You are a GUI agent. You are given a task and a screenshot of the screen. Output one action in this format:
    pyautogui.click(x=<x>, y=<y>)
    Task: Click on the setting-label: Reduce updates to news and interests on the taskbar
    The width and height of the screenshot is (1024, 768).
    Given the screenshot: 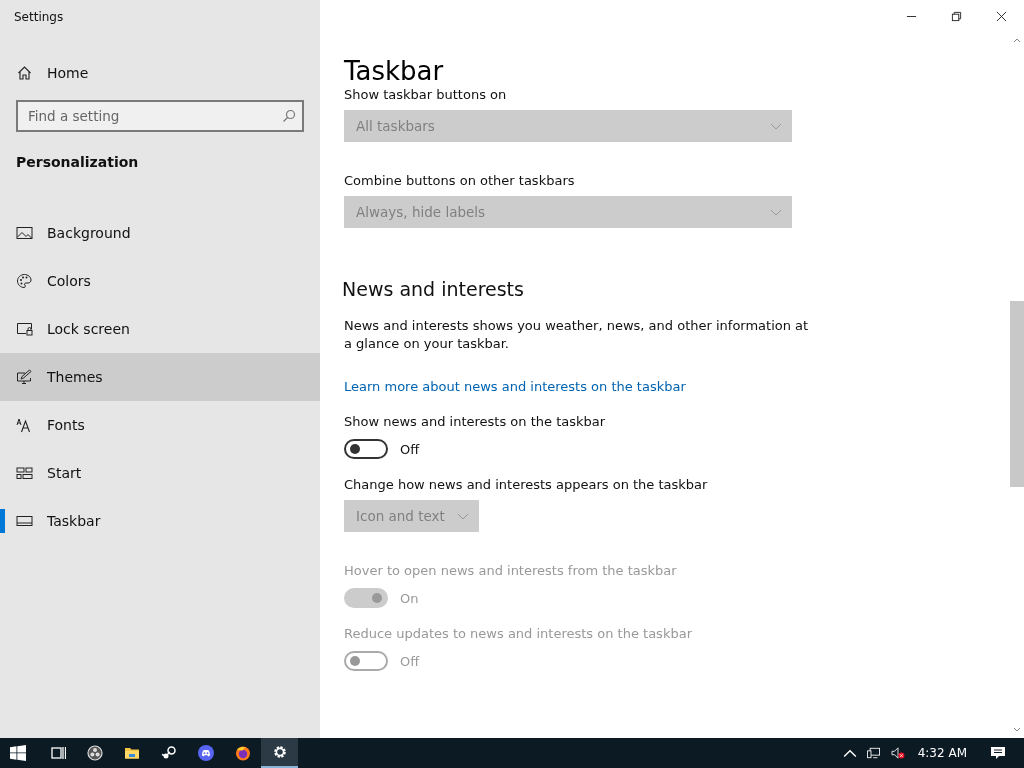 What is the action you would take?
    pyautogui.click(x=518, y=633)
    